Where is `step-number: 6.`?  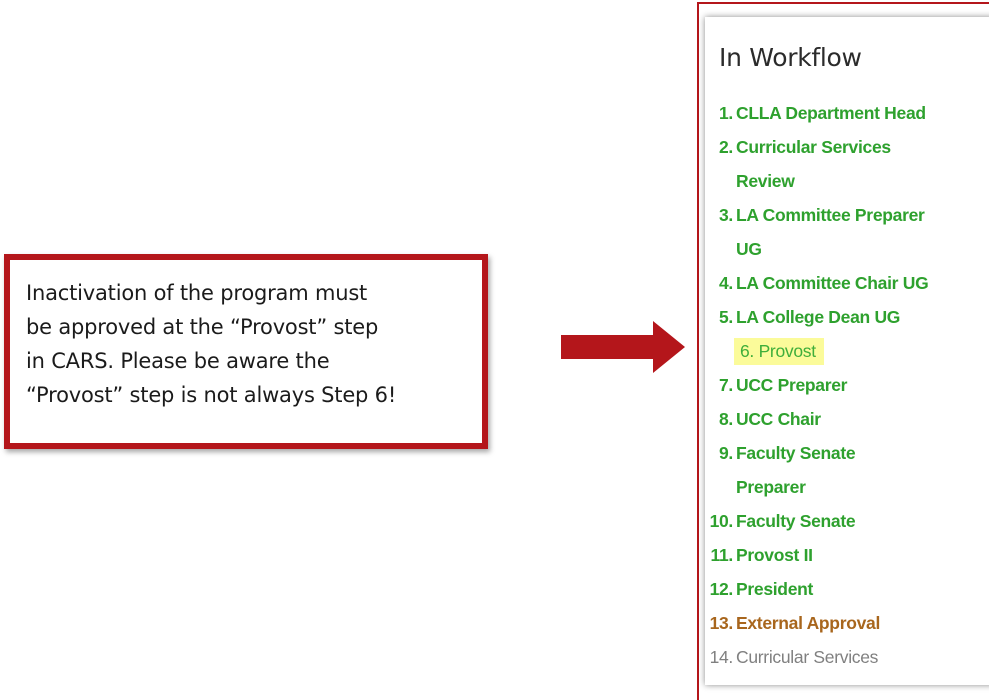 step-number: 6. is located at coordinates (747, 351).